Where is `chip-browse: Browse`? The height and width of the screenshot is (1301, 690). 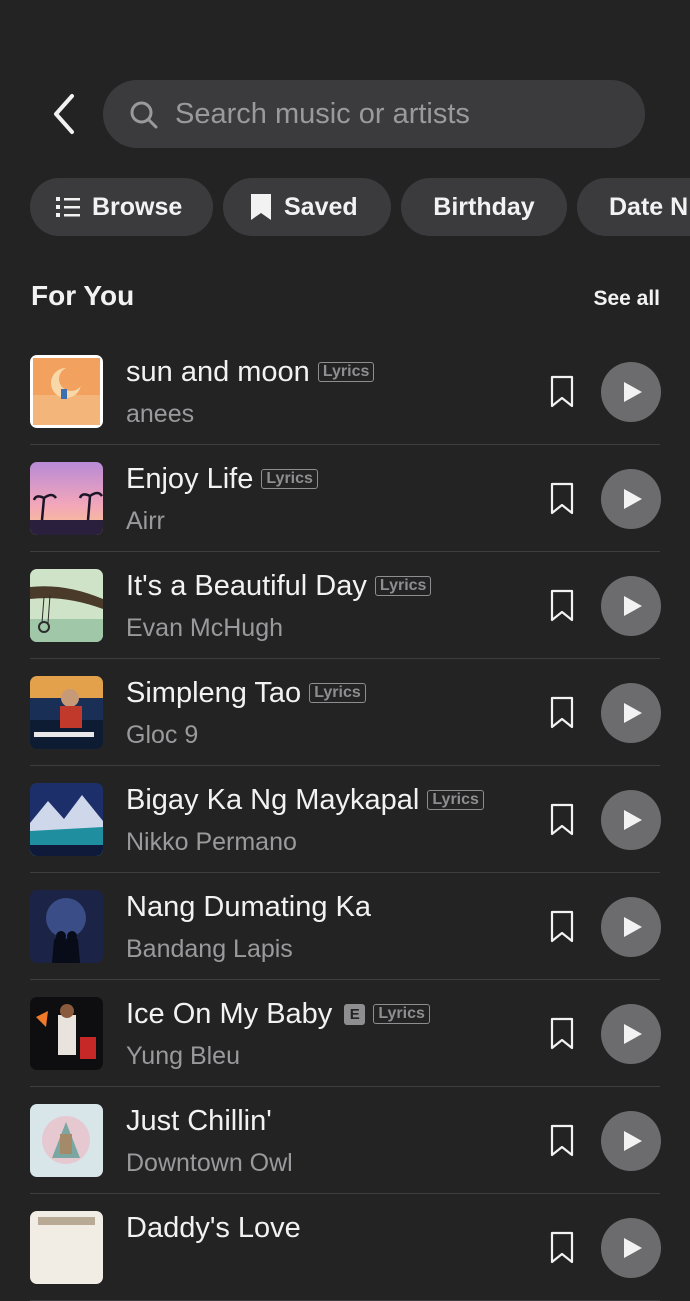 chip-browse: Browse is located at coordinates (121, 207).